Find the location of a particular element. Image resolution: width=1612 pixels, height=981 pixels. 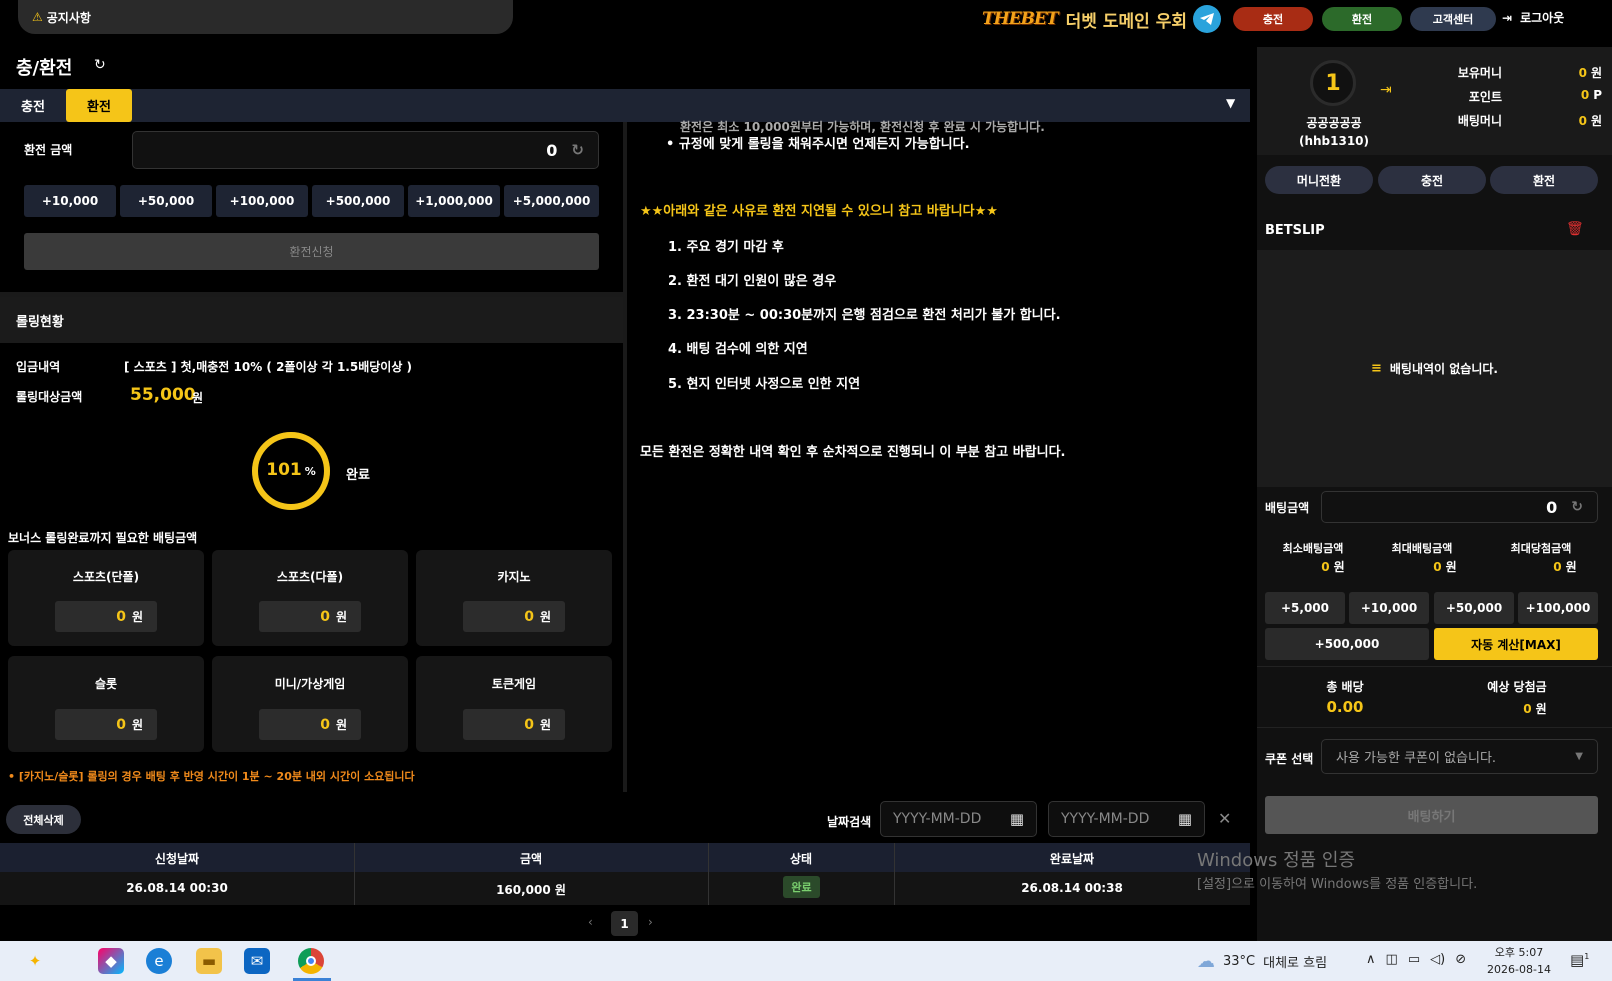

meet-icon: ◫ is located at coordinates (1392, 959).